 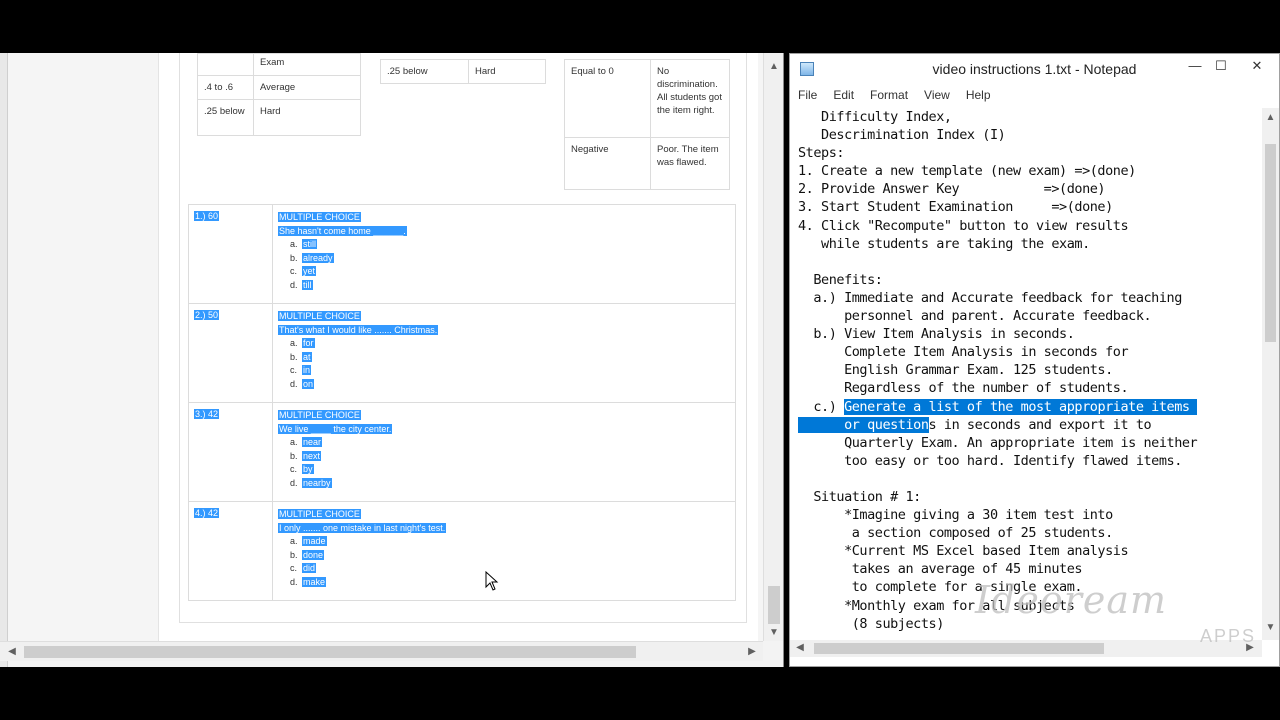 I want to click on menu-help: Help, so click(x=978, y=93).